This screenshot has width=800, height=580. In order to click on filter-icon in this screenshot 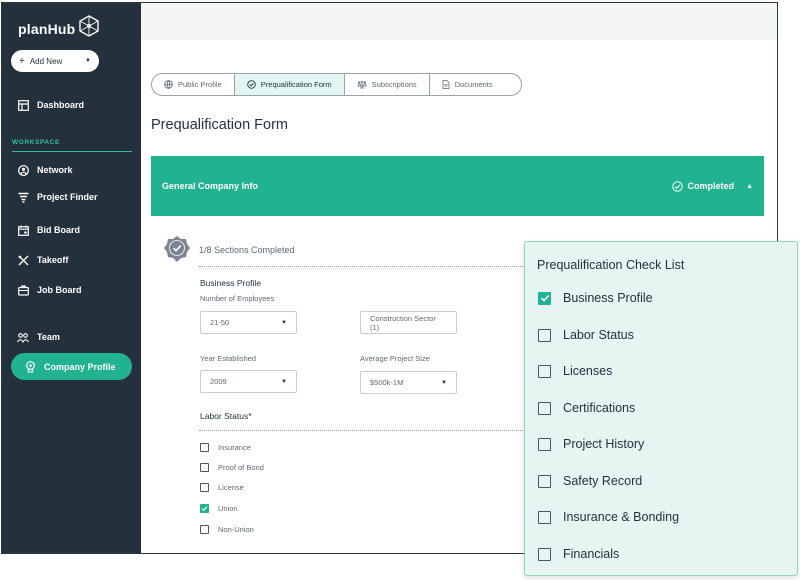, I will do `click(23, 197)`.